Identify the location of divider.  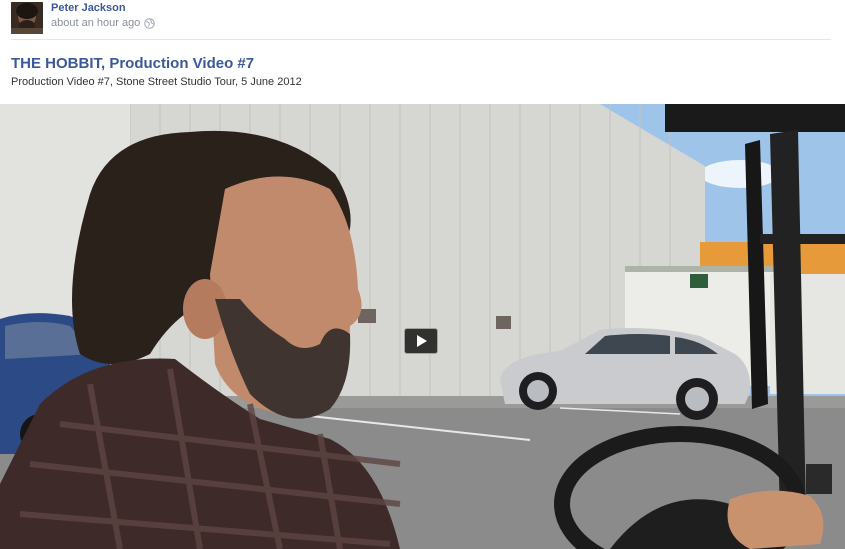
(421, 39).